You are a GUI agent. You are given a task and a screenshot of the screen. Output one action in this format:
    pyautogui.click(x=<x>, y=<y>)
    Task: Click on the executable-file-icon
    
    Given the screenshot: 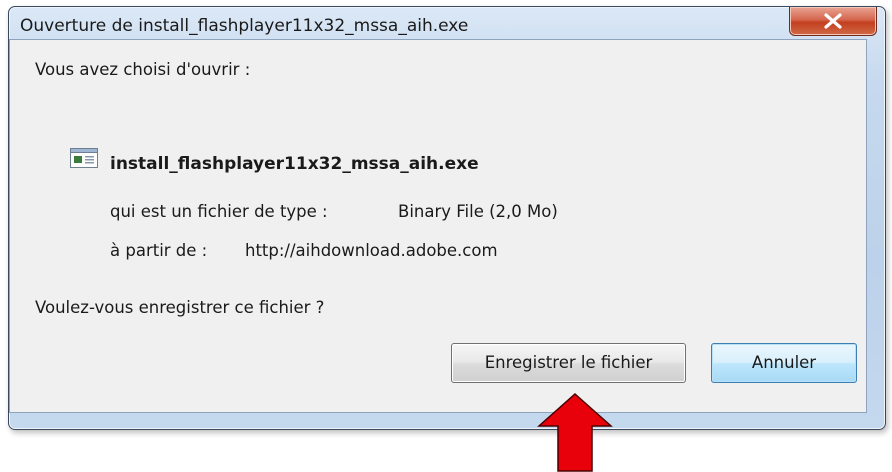 What is the action you would take?
    pyautogui.click(x=84, y=158)
    